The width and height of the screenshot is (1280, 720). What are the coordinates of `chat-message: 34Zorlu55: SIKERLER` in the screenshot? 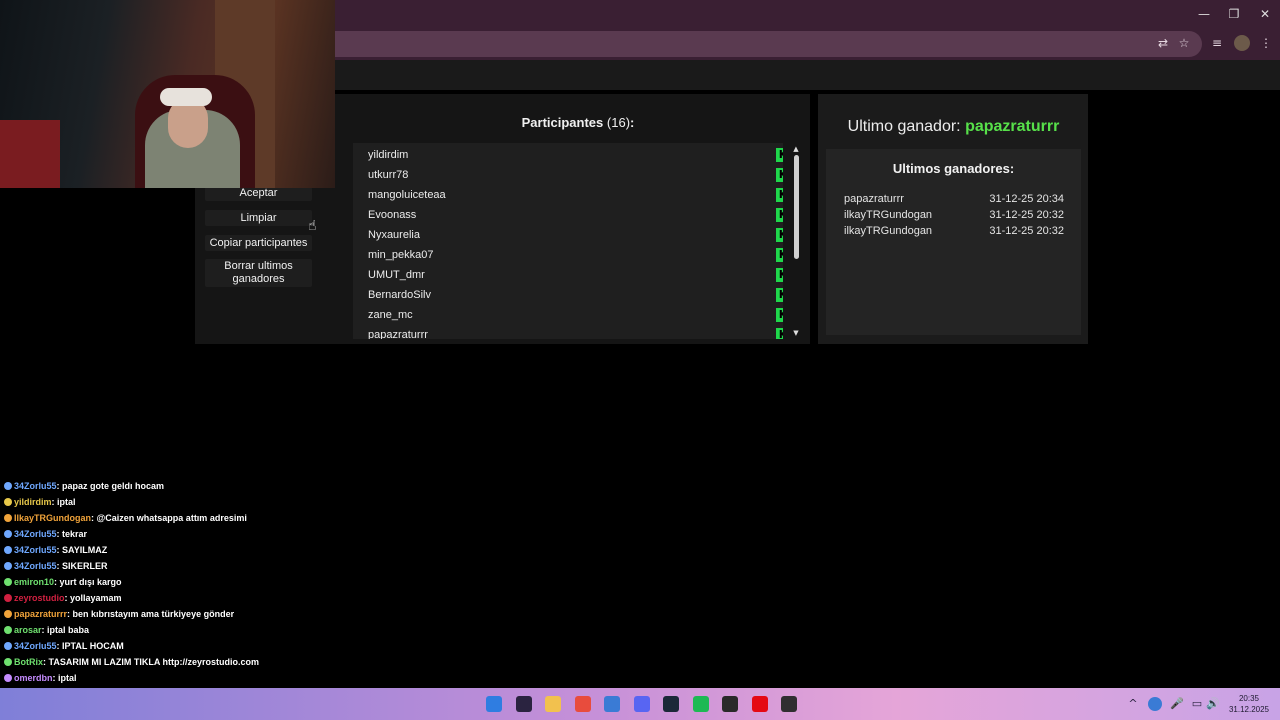 It's located at (56, 566).